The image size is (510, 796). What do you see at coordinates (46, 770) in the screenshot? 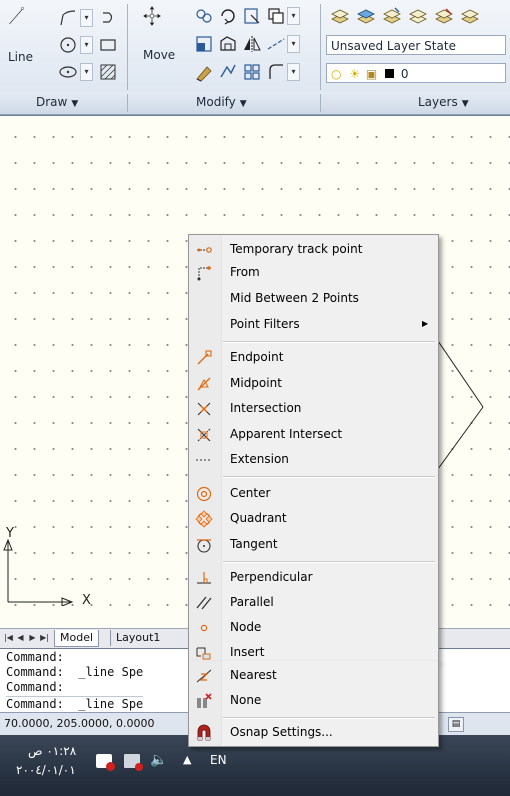
I see `clock-date: ٢٠٠٤/٠١/٠١` at bounding box center [46, 770].